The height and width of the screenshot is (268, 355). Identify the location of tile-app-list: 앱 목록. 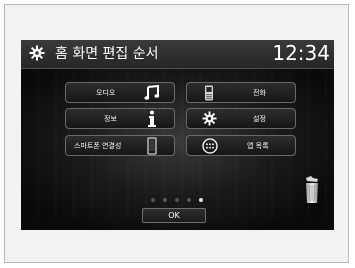
(241, 145).